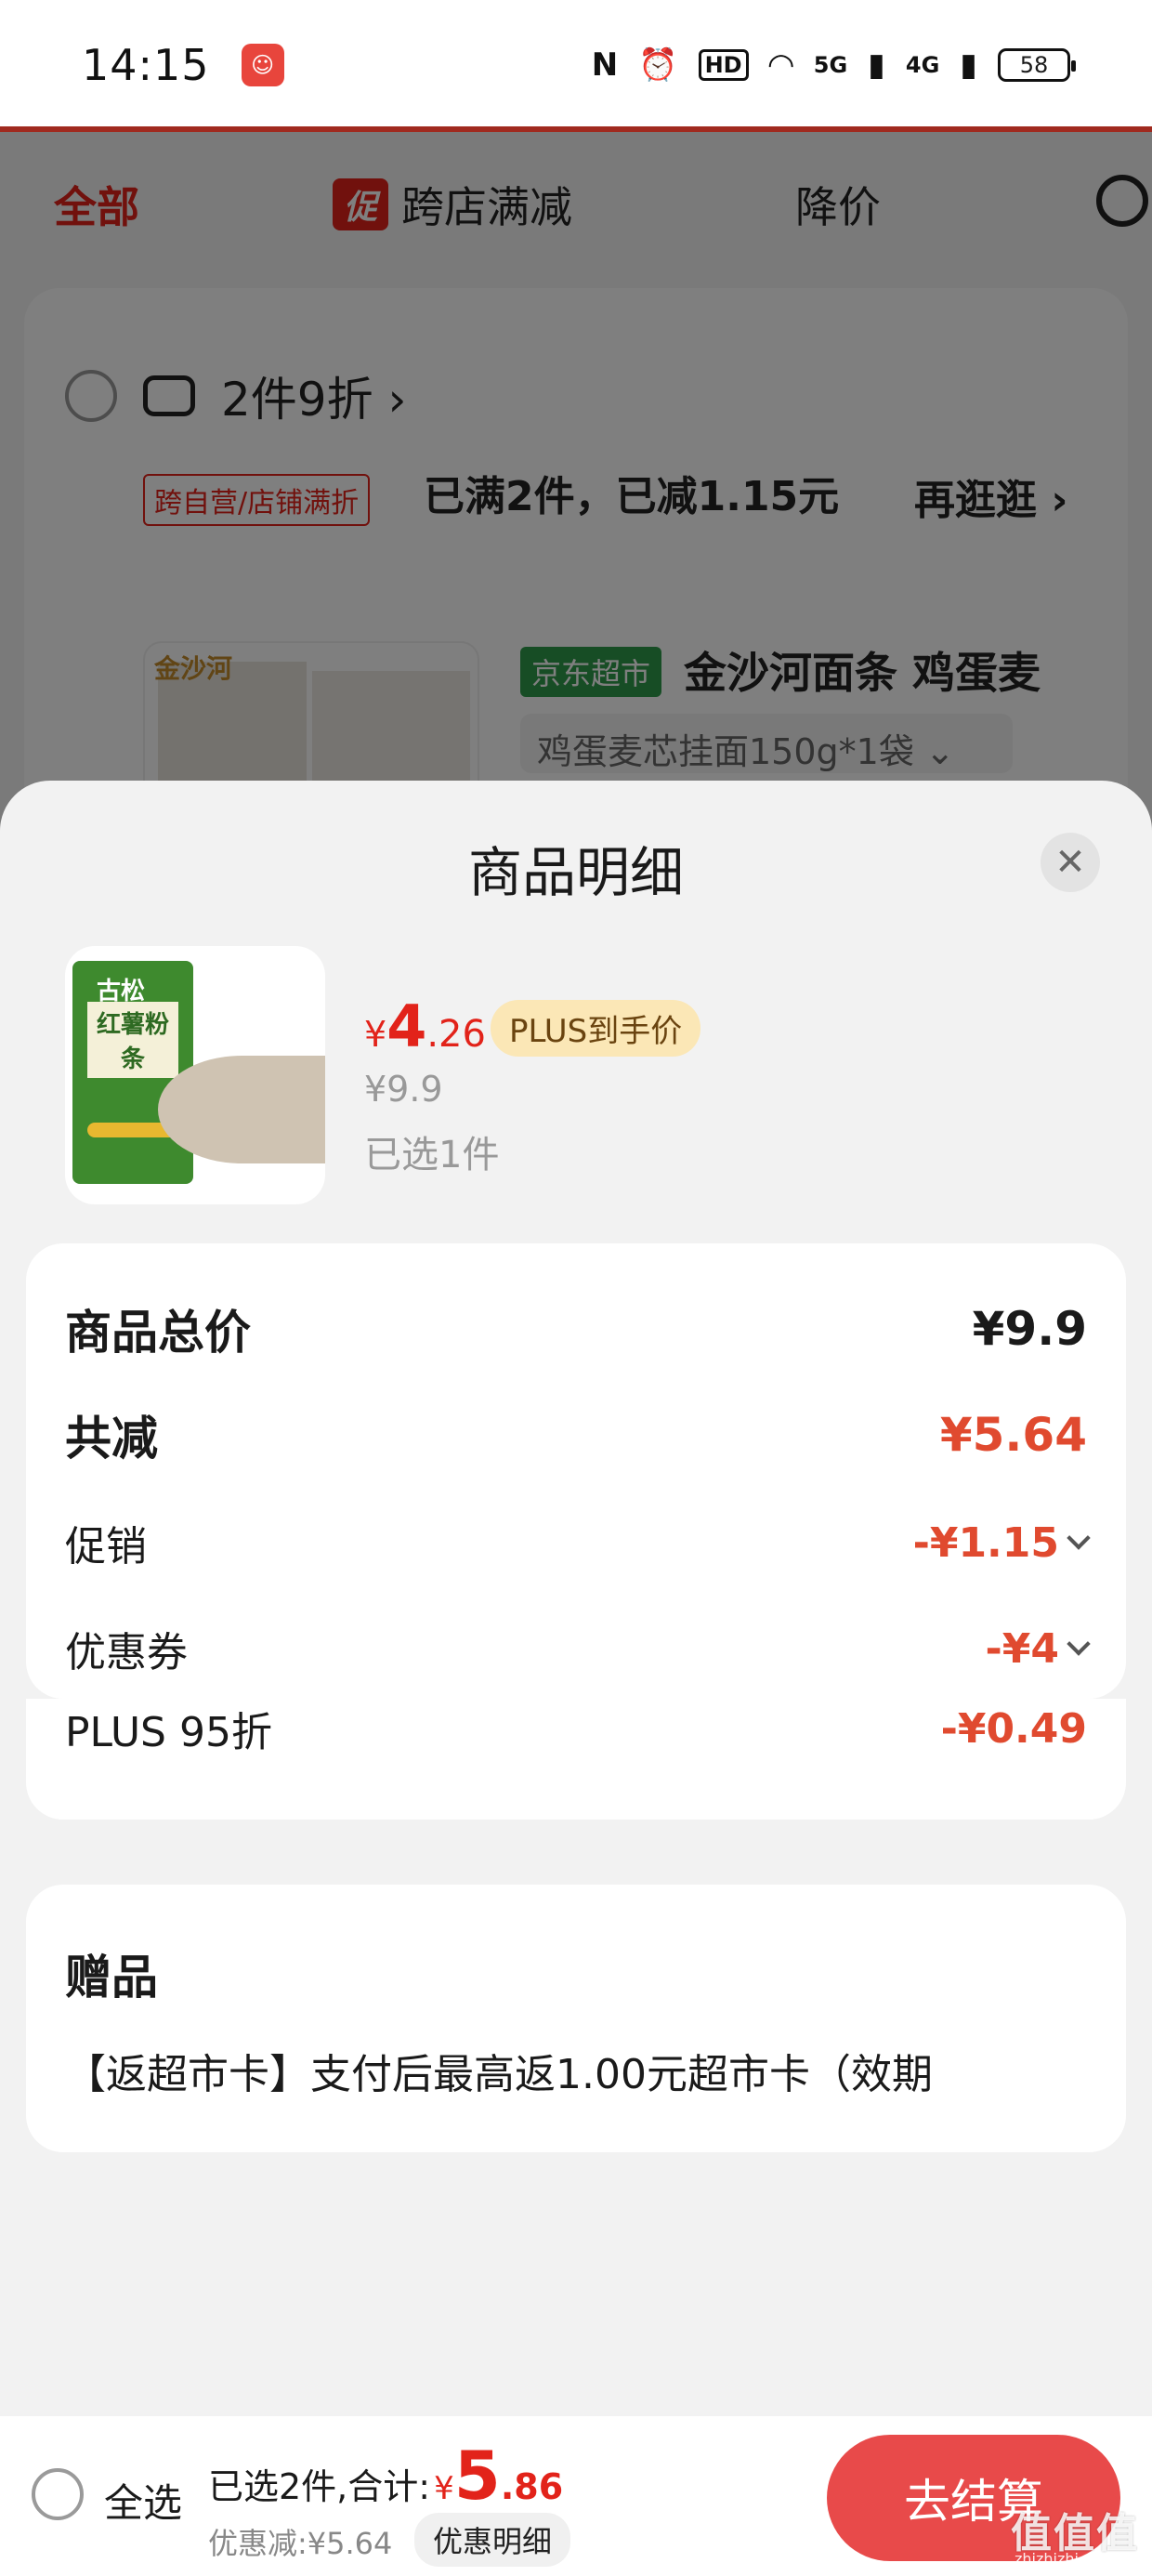 The width and height of the screenshot is (1152, 2576). I want to click on cart-discount: 优惠减:¥5.64, so click(300, 2543).